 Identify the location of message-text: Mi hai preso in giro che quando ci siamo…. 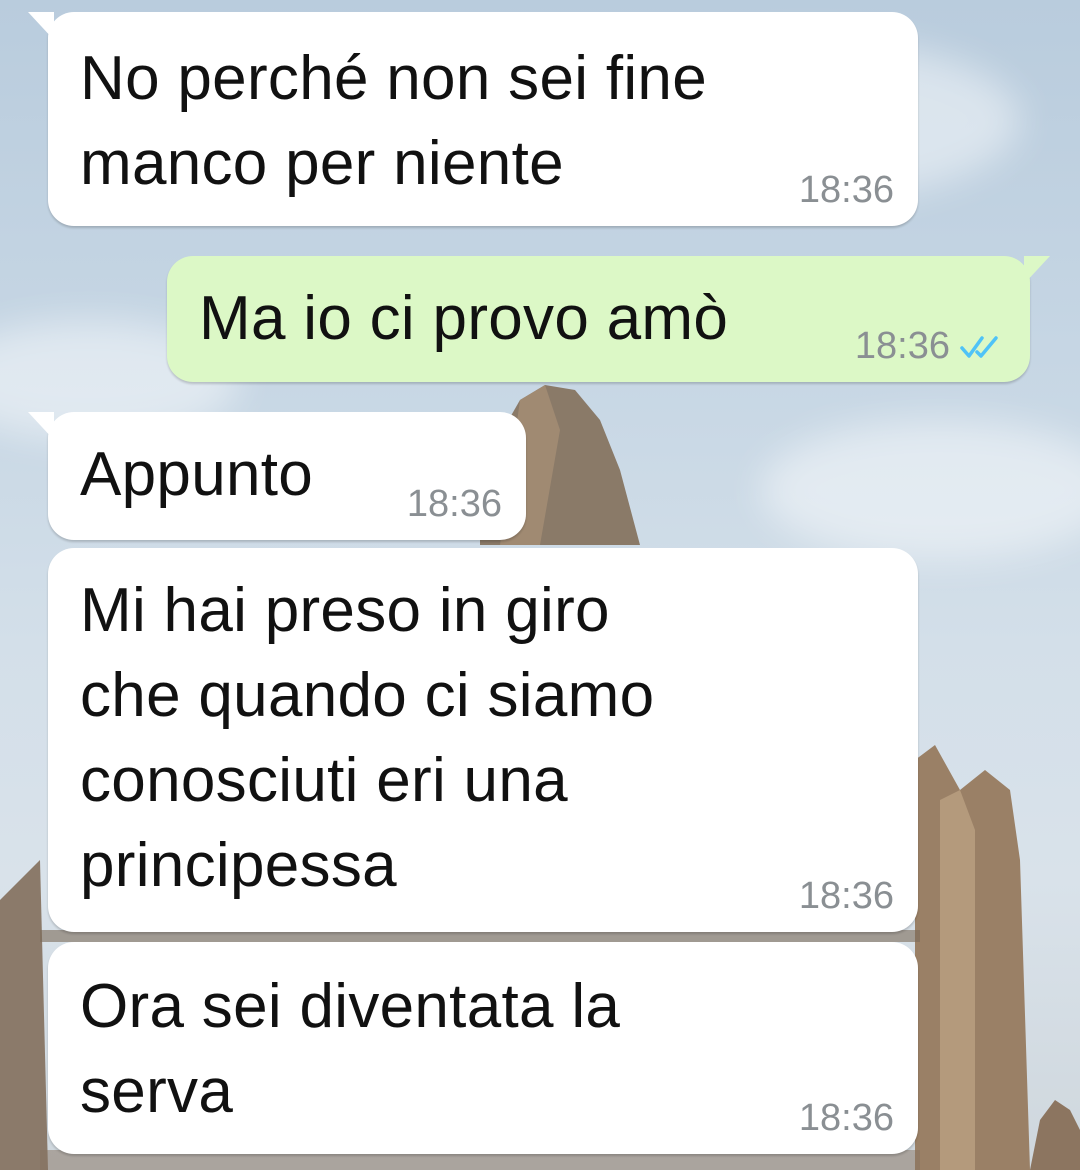
(367, 738).